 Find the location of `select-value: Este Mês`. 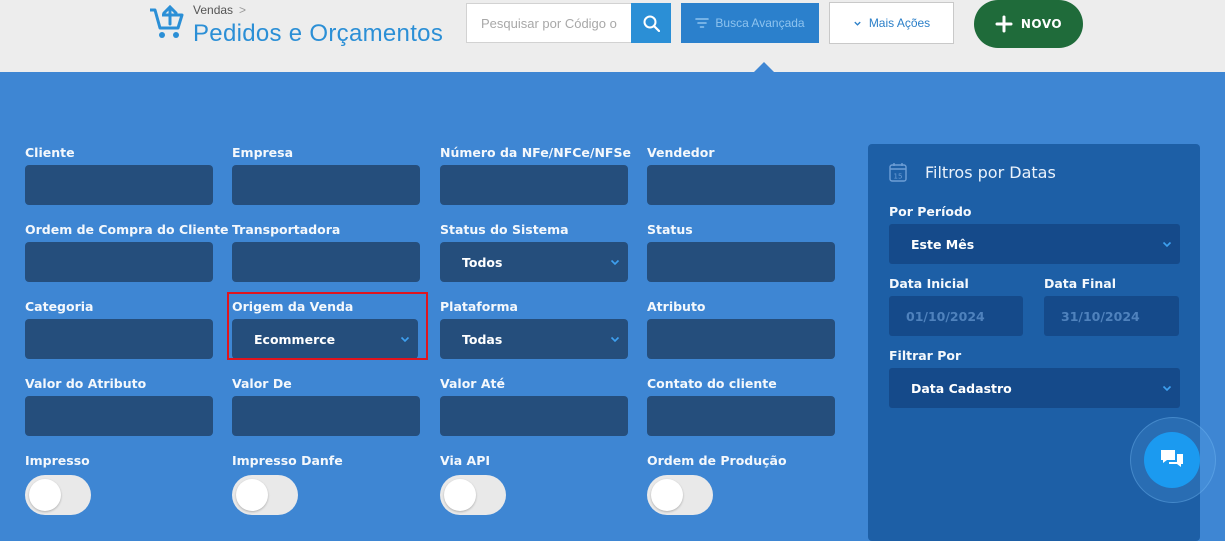

select-value: Este Mês is located at coordinates (943, 244).